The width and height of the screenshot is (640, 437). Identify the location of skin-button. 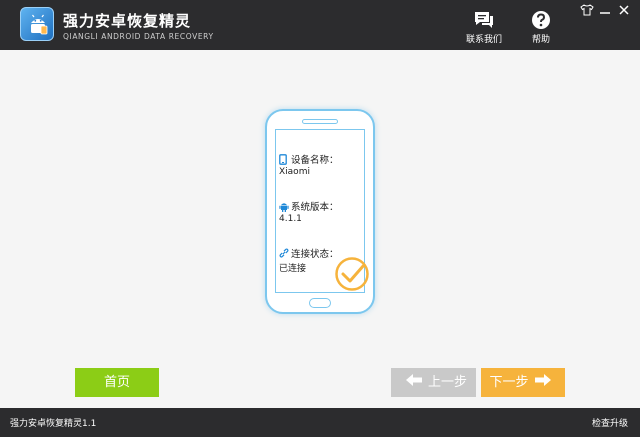
(588, 10).